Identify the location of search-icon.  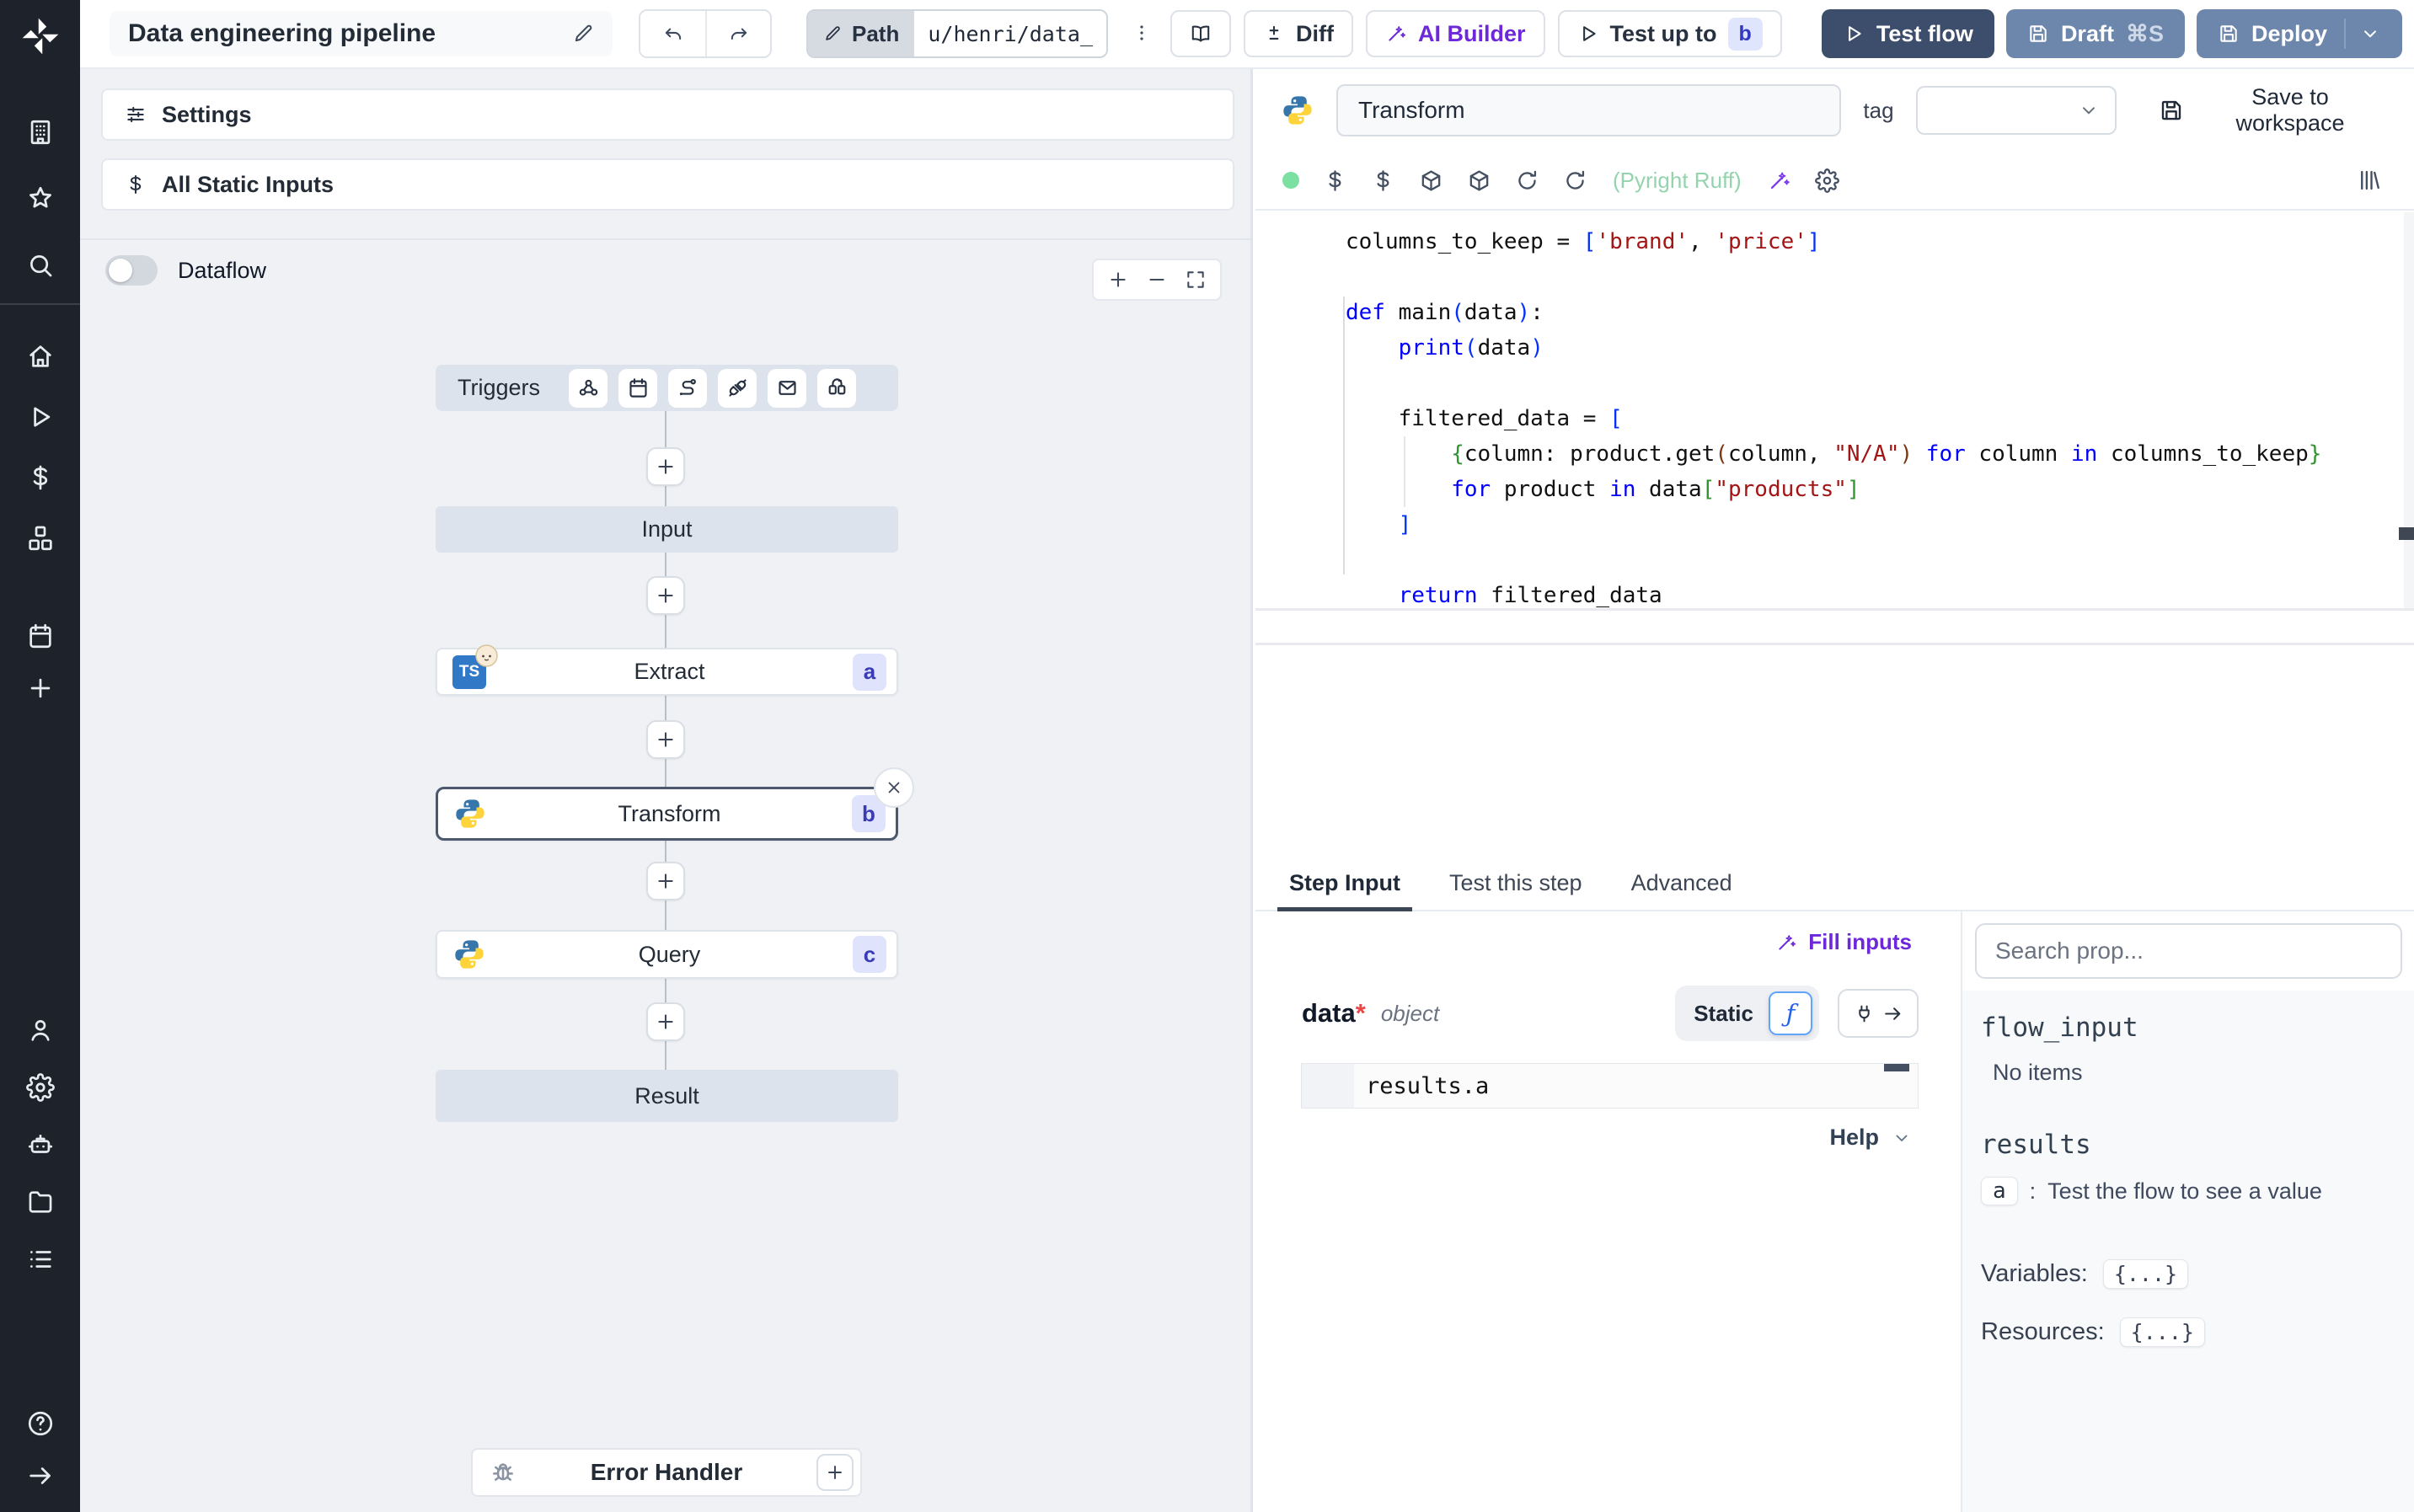
(40, 265).